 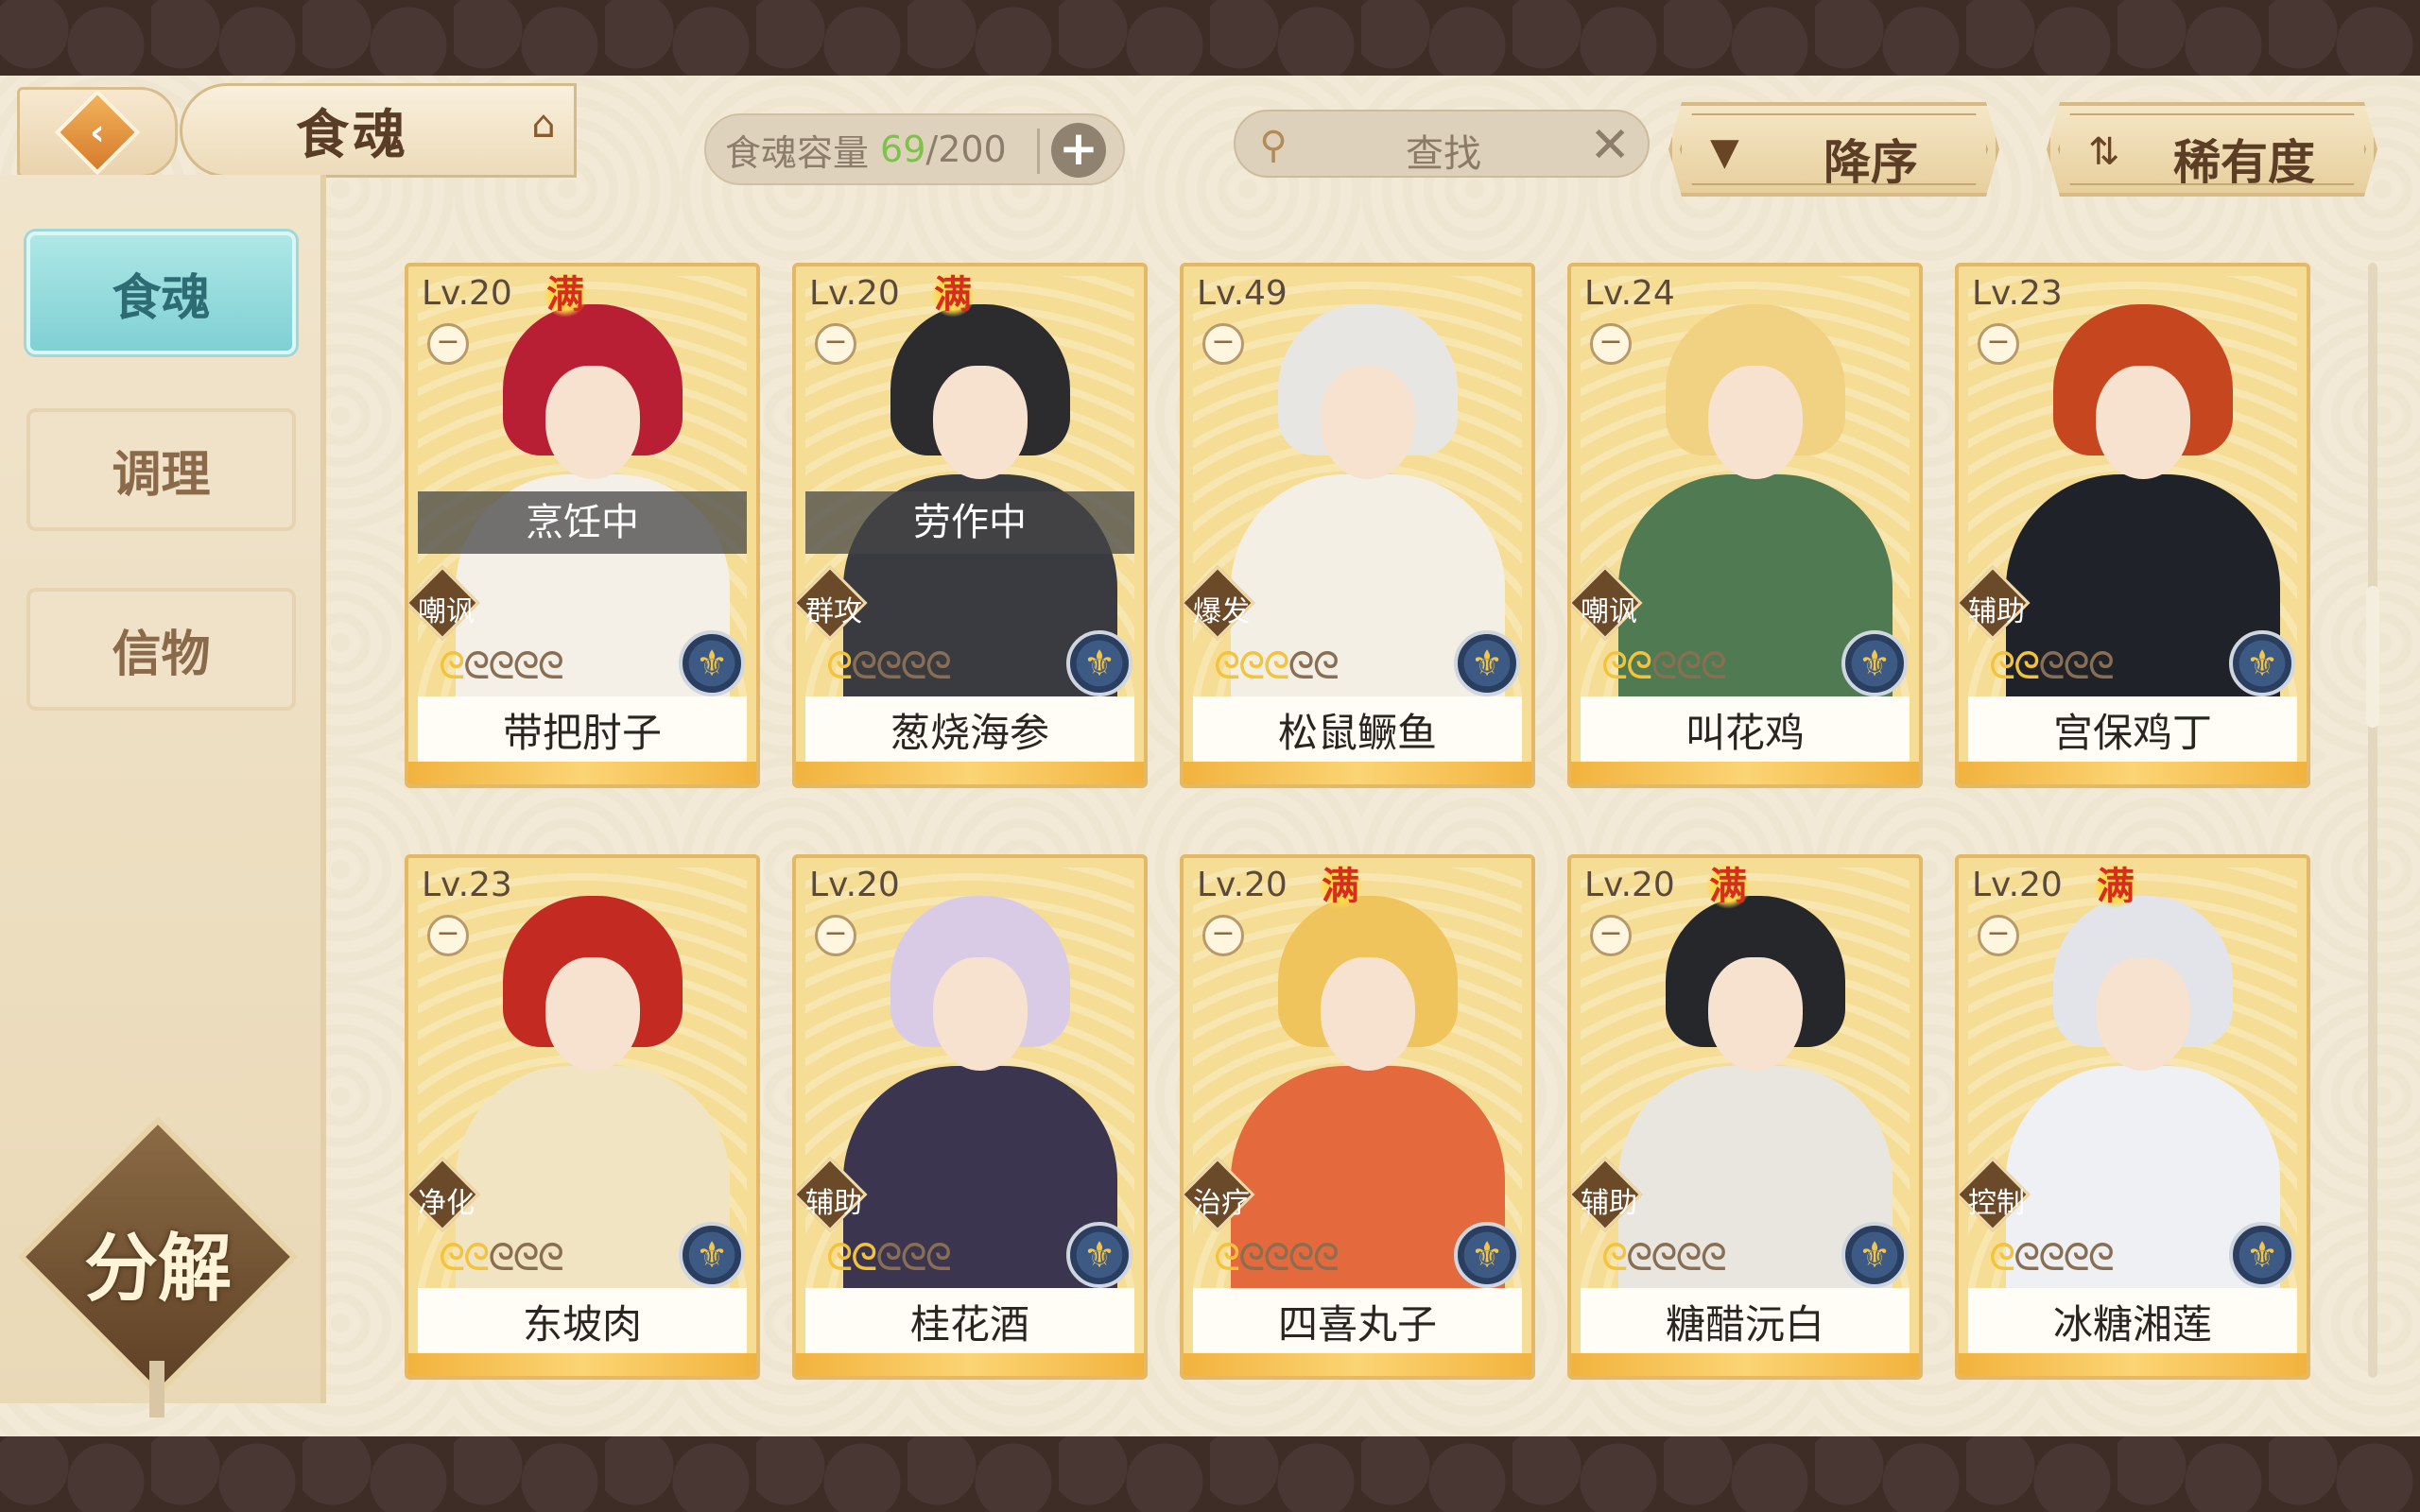 I want to click on sidebar-item-food-souls: 食魂, so click(x=161, y=293).